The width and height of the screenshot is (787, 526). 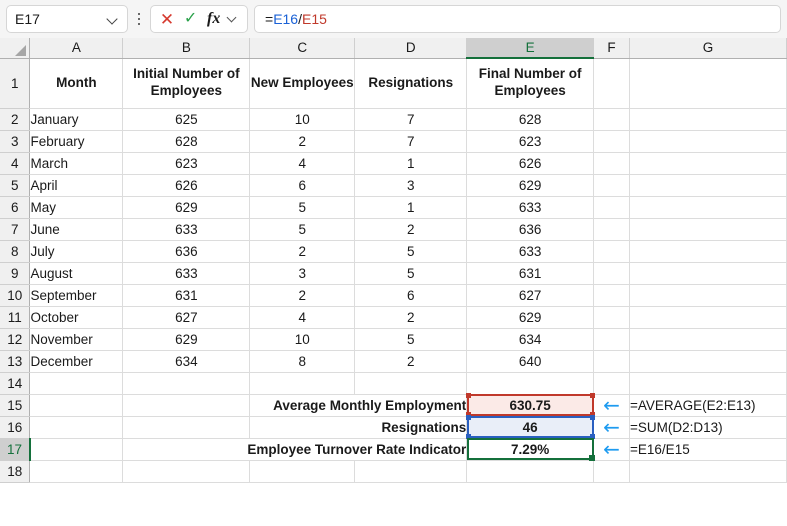 I want to click on cell-g5, so click(x=708, y=185).